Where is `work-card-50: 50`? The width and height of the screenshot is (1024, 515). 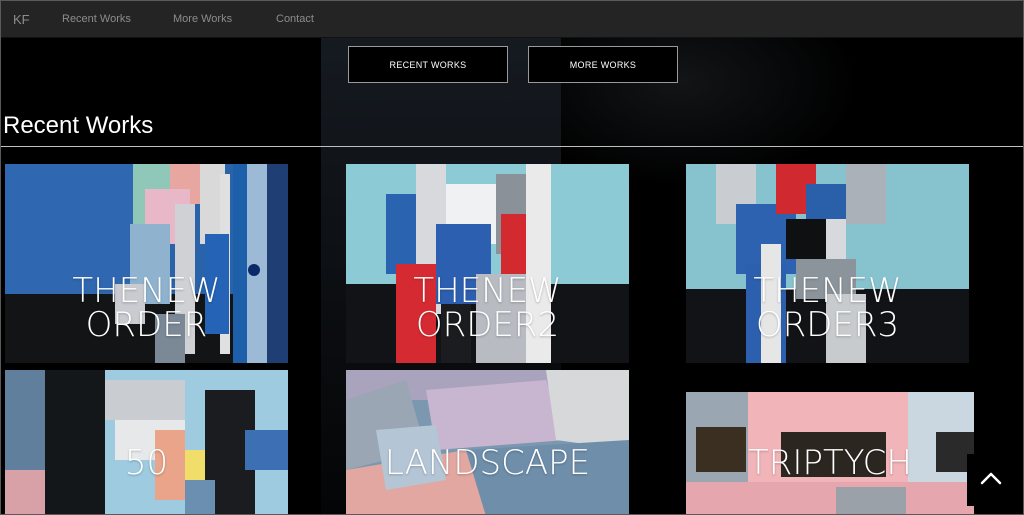
work-card-50: 50 is located at coordinates (146, 442).